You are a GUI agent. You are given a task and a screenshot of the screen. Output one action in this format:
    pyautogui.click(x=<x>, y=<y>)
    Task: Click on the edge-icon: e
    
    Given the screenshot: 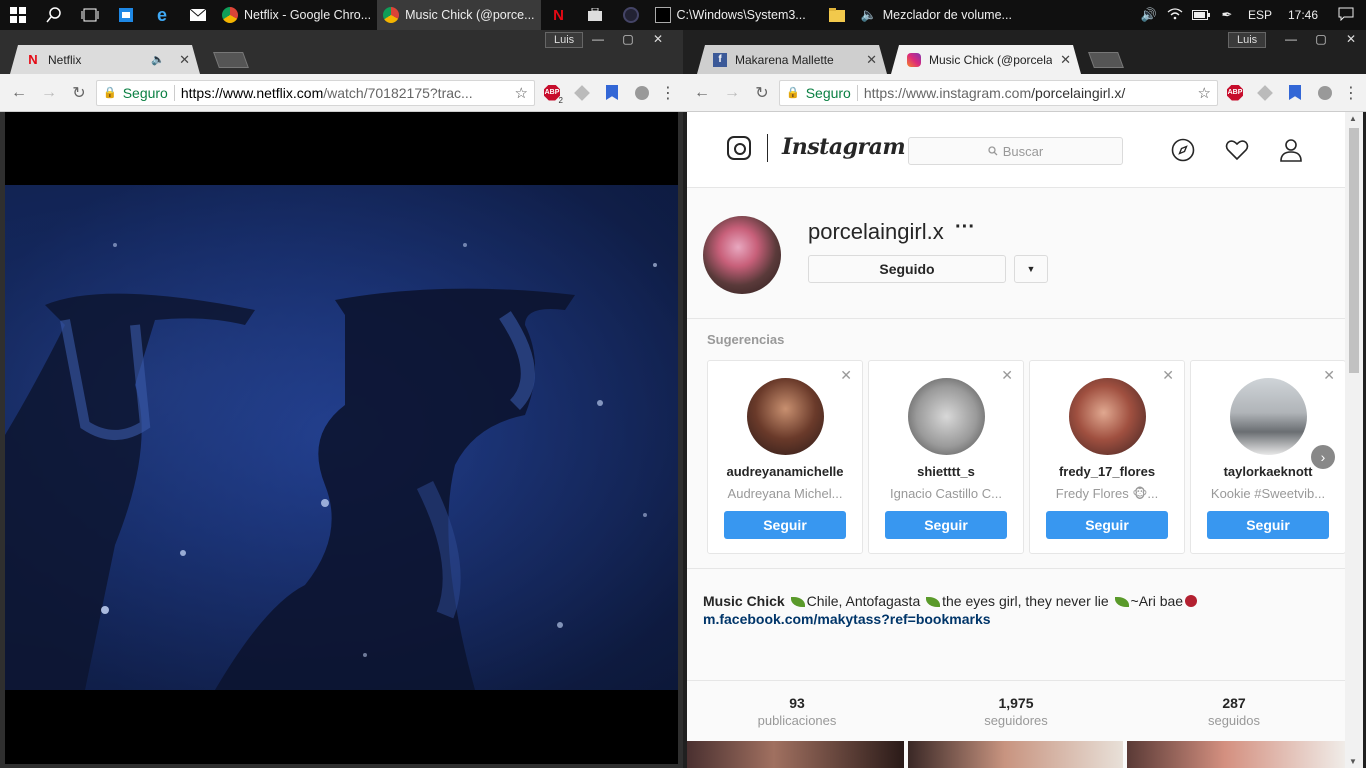 What is the action you would take?
    pyautogui.click(x=162, y=15)
    